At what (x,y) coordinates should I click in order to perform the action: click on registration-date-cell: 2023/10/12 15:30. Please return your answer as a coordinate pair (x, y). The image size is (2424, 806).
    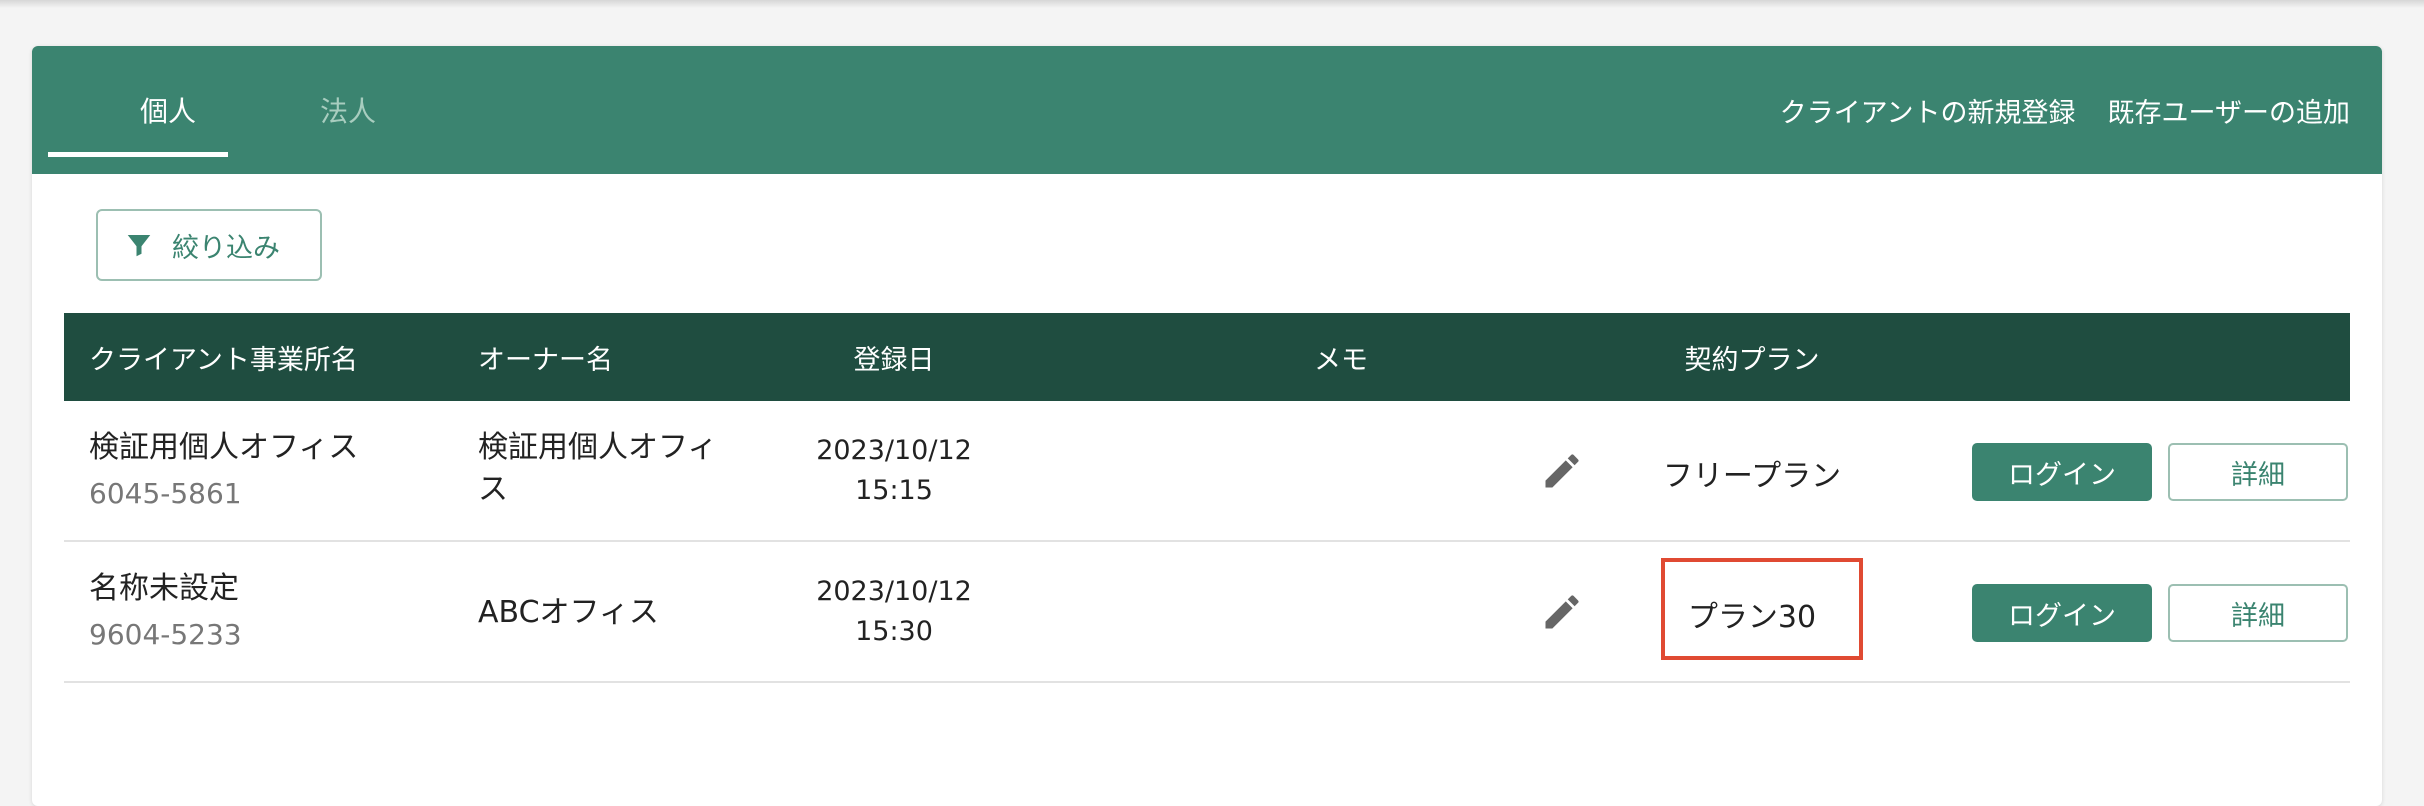
    Looking at the image, I should click on (894, 612).